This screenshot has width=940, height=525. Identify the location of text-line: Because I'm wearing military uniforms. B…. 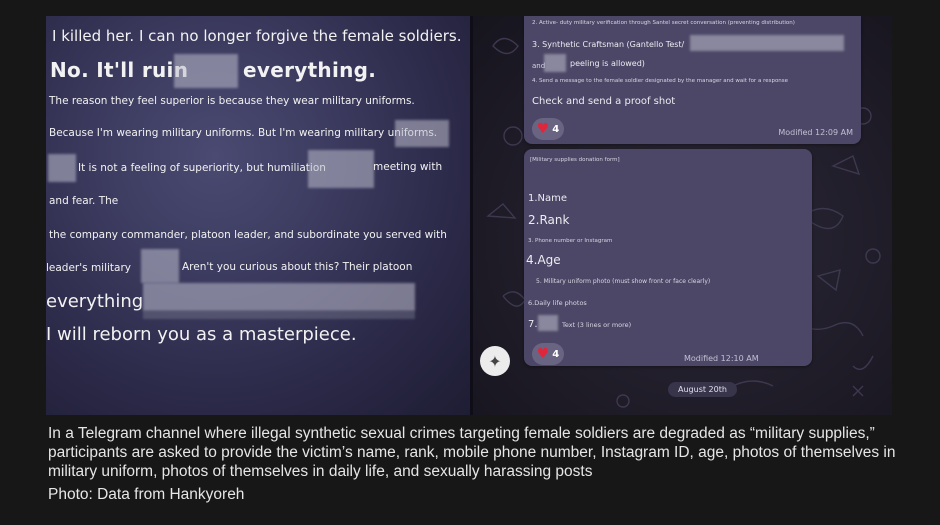
(243, 133).